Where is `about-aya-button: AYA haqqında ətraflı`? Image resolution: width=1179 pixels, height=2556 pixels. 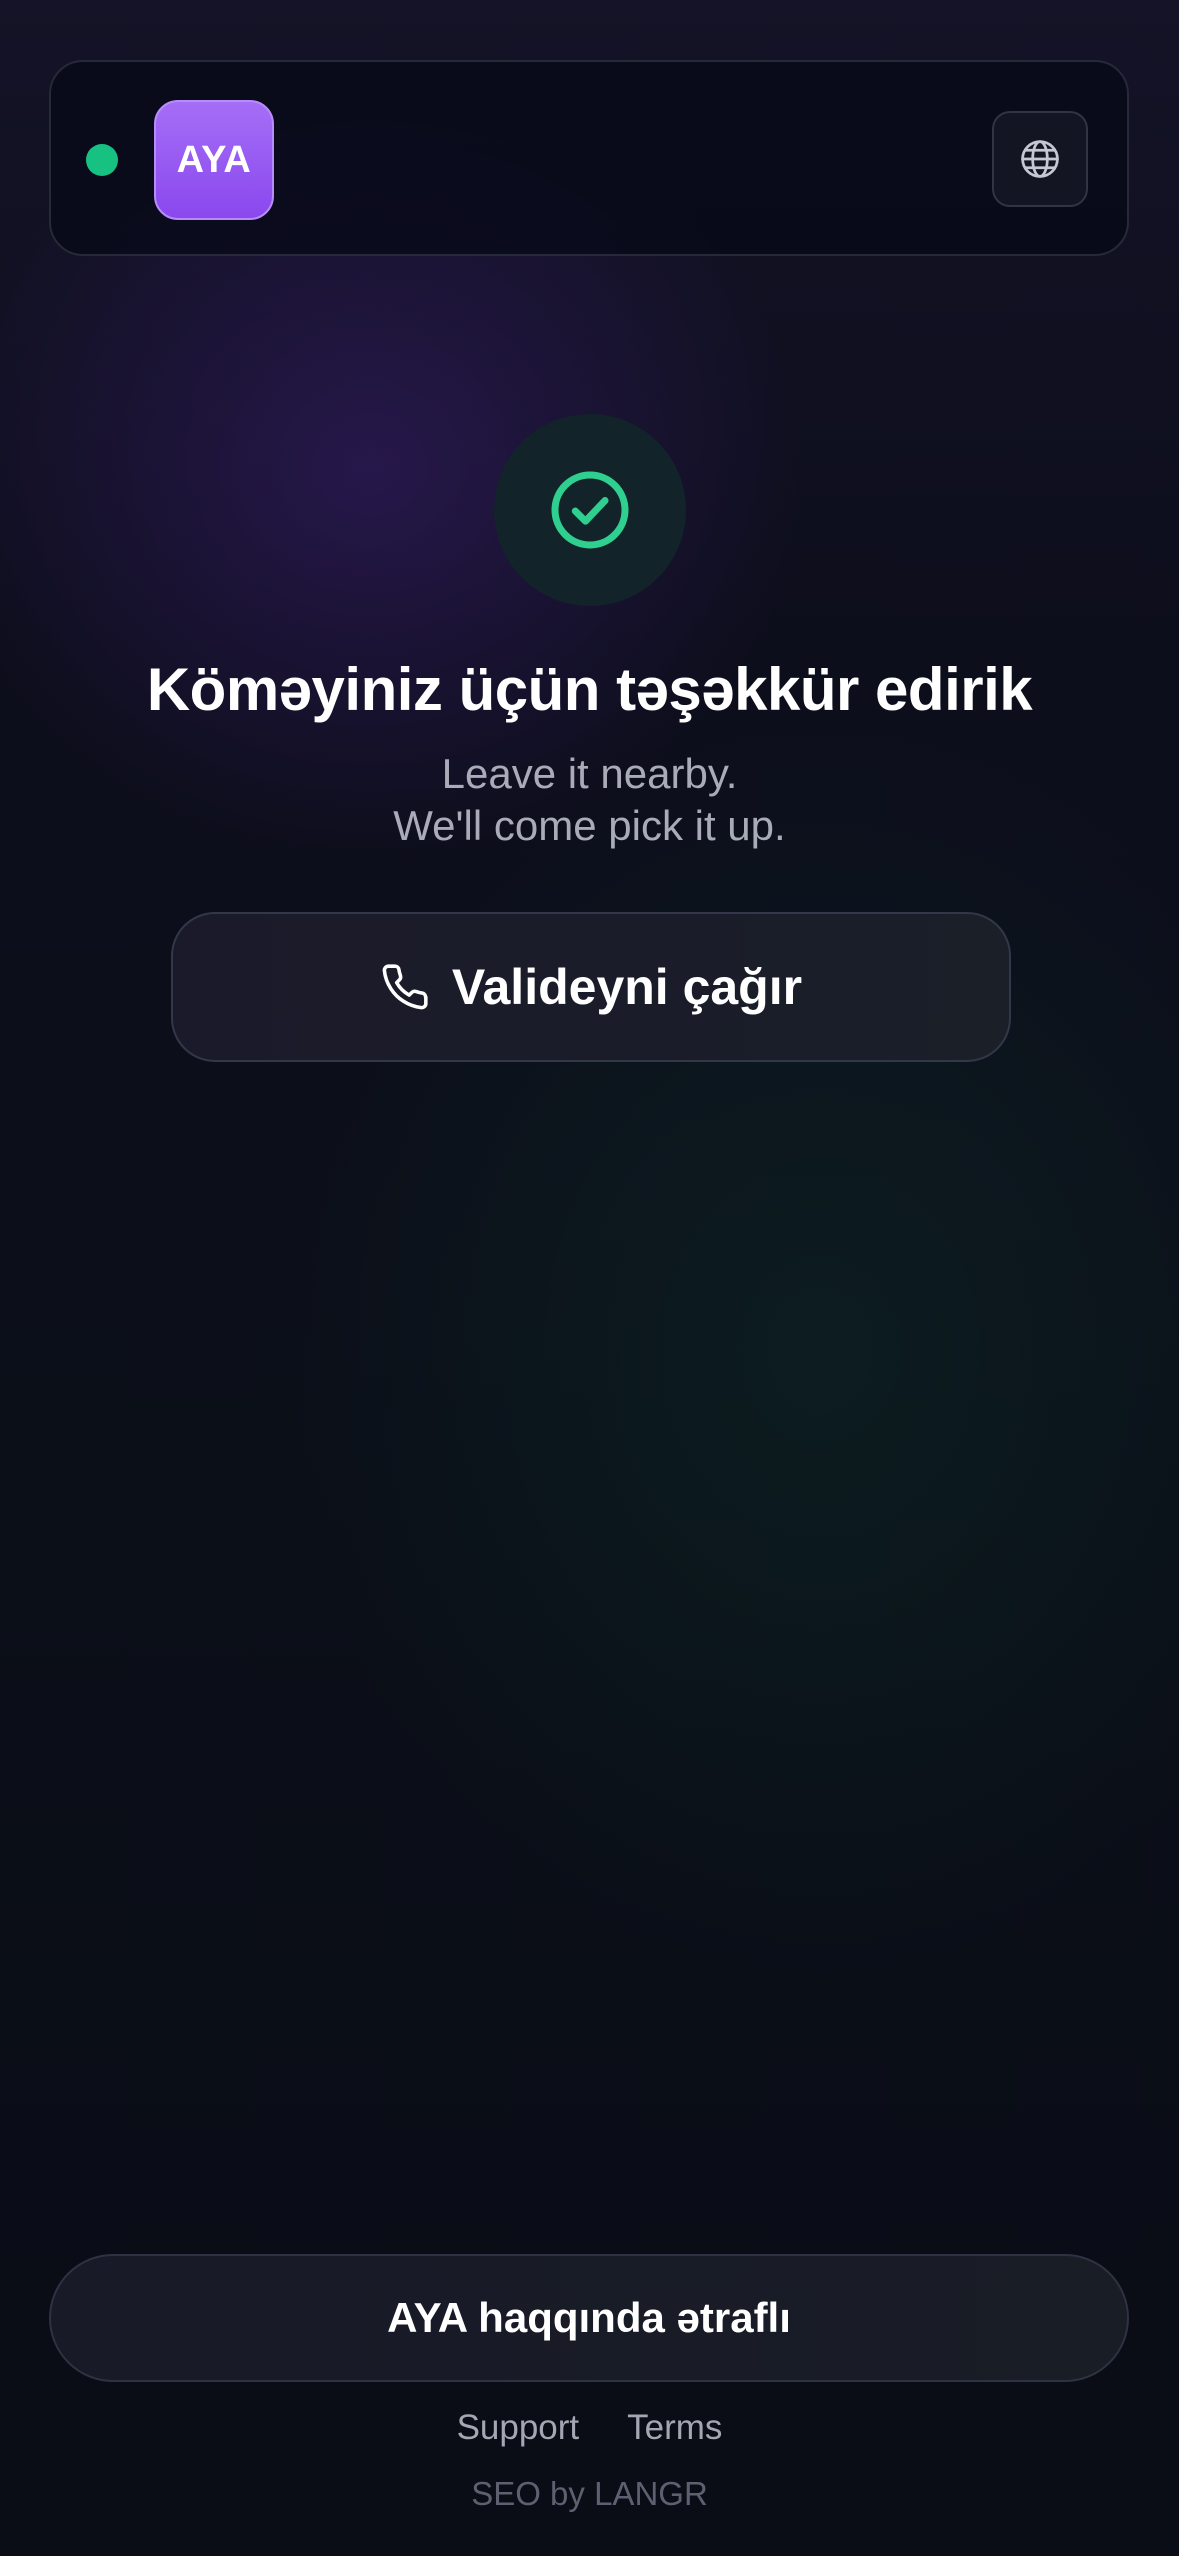
about-aya-button: AYA haqqında ətraflı is located at coordinates (589, 2318).